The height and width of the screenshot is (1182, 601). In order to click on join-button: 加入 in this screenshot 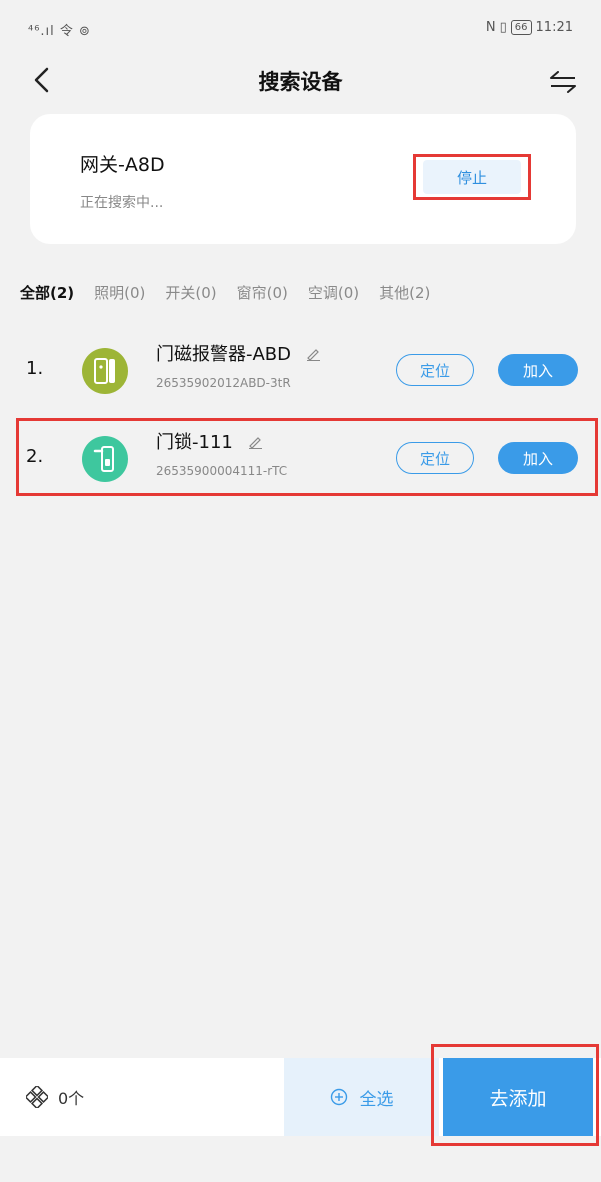, I will do `click(538, 370)`.